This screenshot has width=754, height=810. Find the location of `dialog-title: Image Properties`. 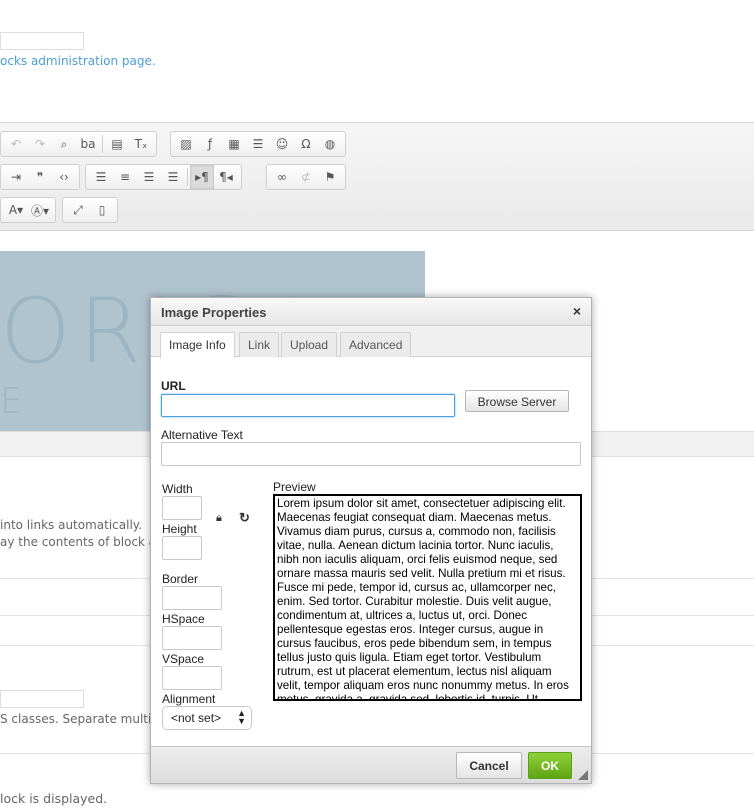

dialog-title: Image Properties is located at coordinates (371, 312).